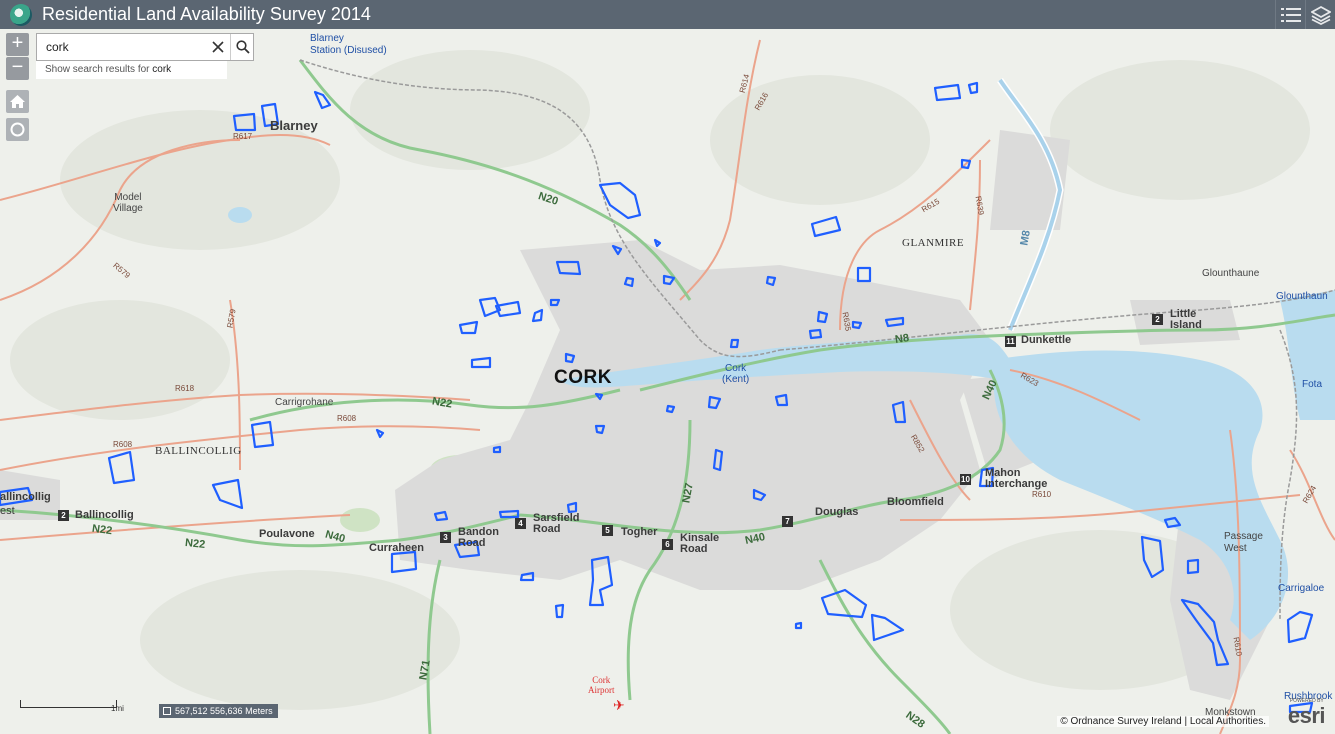  I want to click on place-ballincollig-west: allincollig, so click(25, 497).